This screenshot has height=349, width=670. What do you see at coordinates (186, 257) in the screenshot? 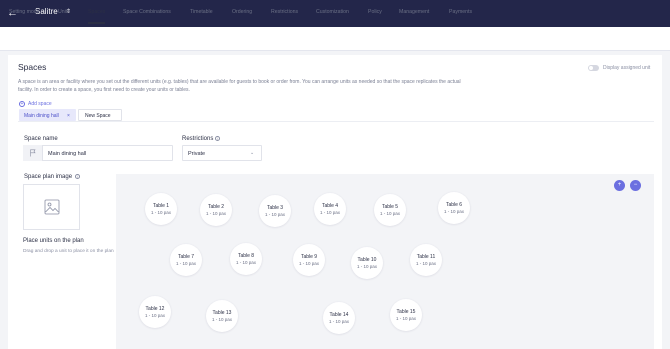
I see `table-name: Table 7` at bounding box center [186, 257].